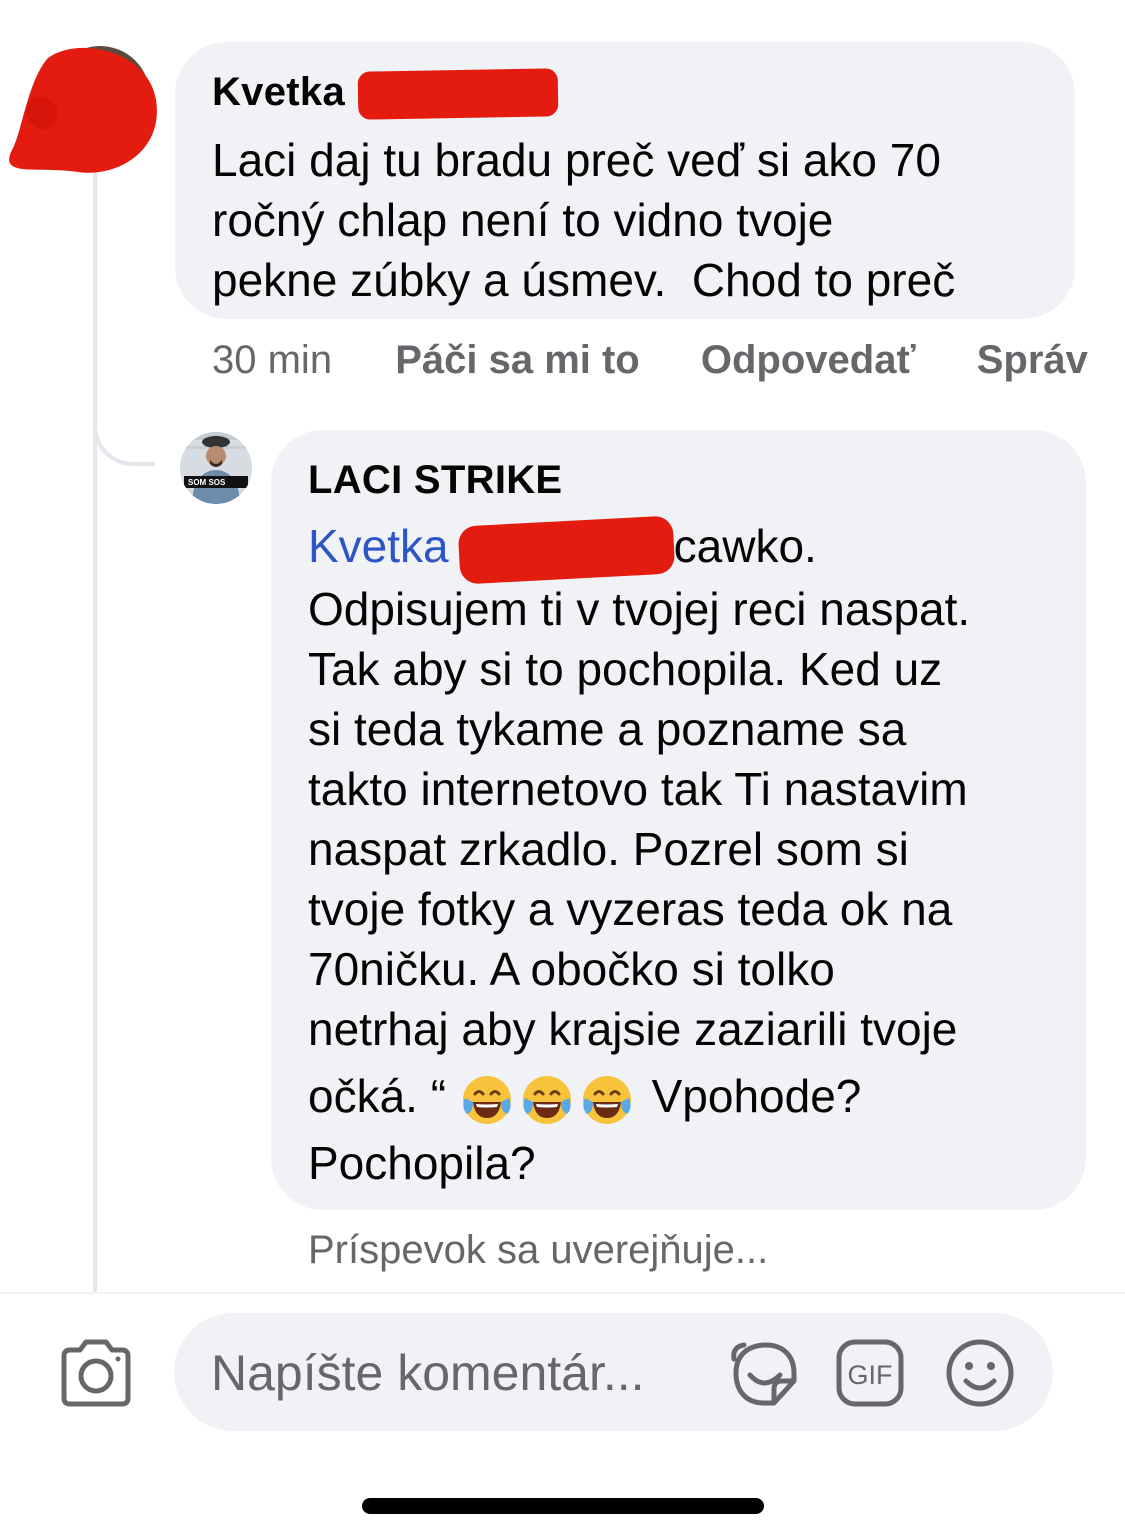 This screenshot has width=1125, height=1539. I want to click on comment-author-name: Kvetka, so click(278, 92).